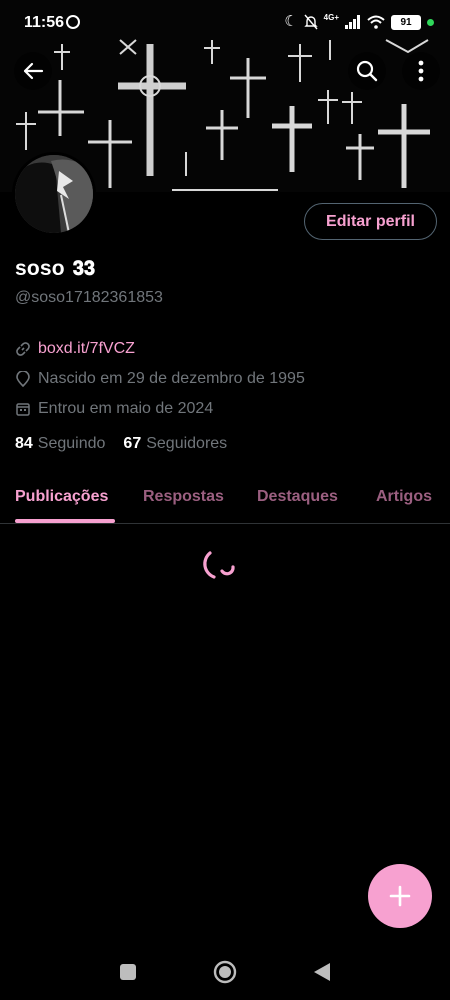 This screenshot has height=1000, width=450. Describe the element at coordinates (352, 22) in the screenshot. I see `signal-icon` at that location.